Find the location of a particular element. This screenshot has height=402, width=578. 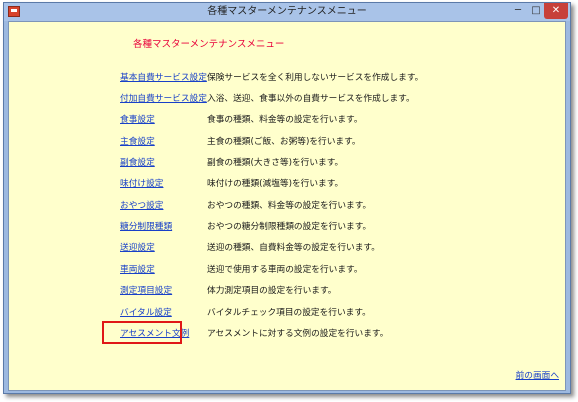

menu-row: 副食設定 副食の種類(大きさ等)を行います。 is located at coordinates (288, 163).